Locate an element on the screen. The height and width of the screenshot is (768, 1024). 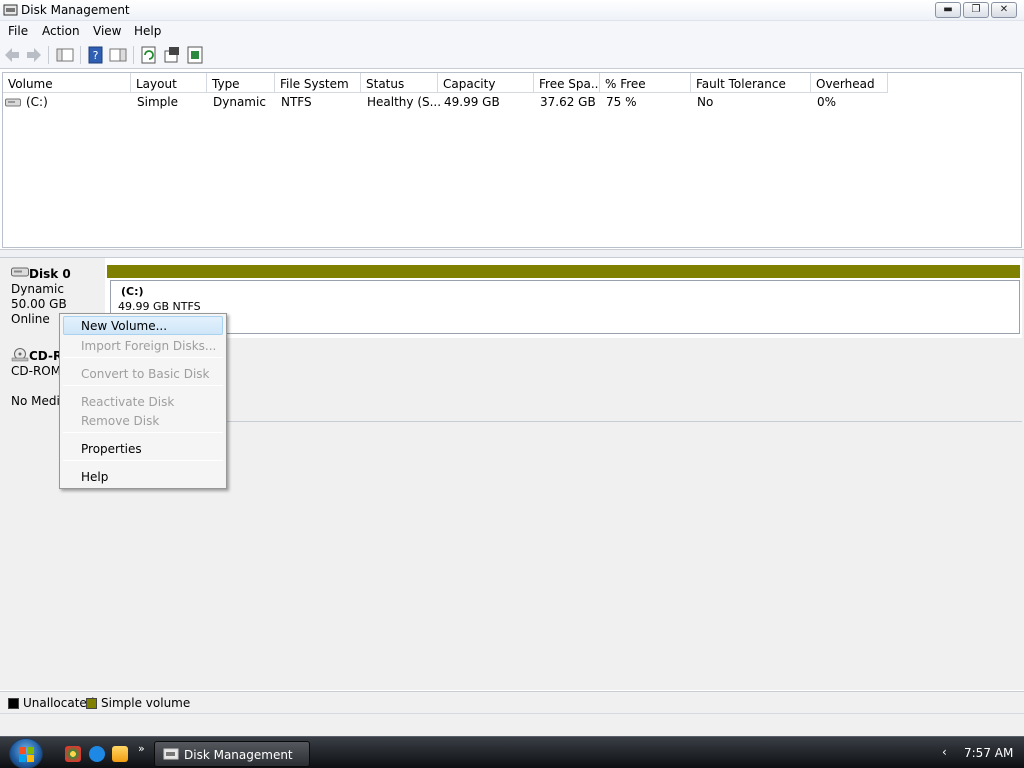
cell-fault-tolerance: No is located at coordinates (705, 102).